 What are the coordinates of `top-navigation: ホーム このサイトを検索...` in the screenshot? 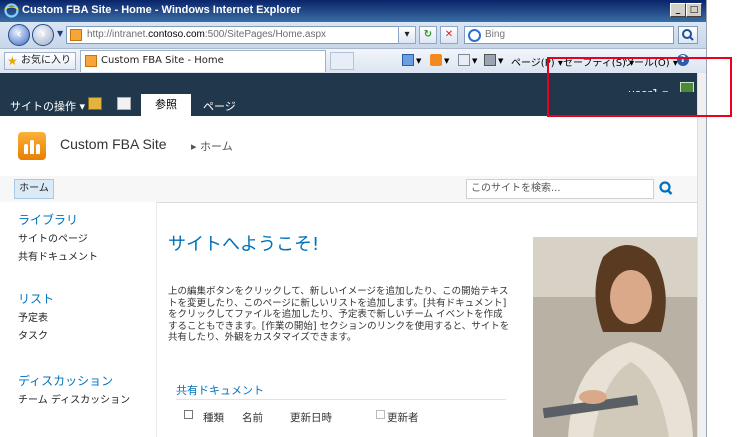 It's located at (353, 189).